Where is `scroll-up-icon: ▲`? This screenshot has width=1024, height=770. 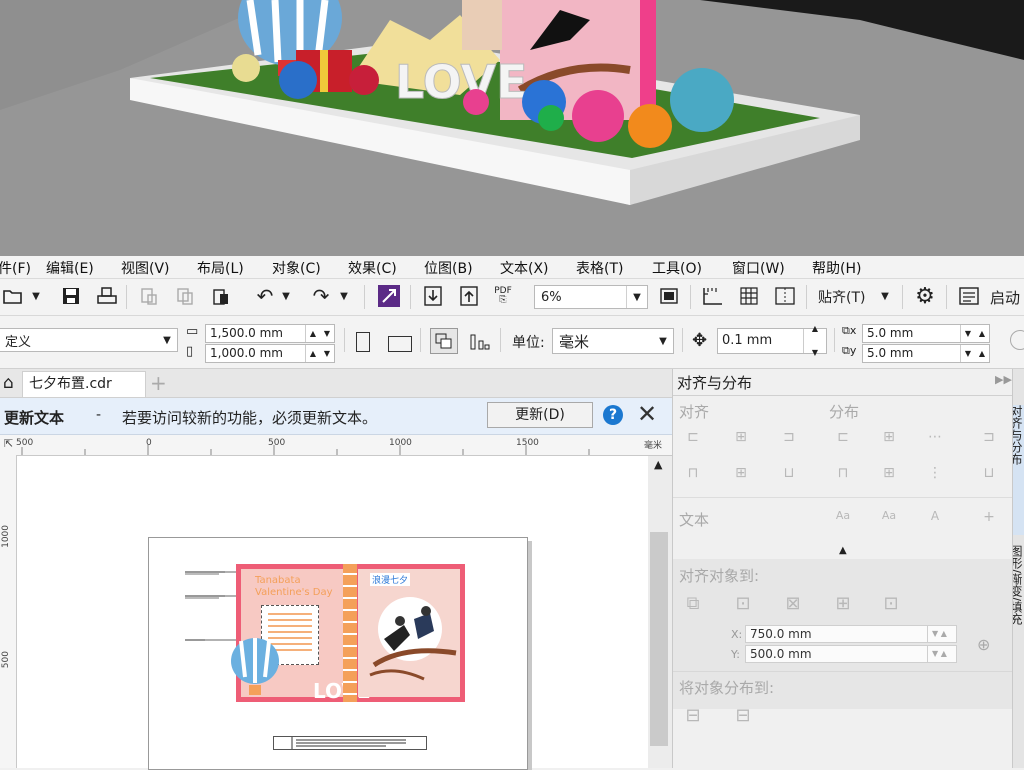 scroll-up-icon: ▲ is located at coordinates (658, 464).